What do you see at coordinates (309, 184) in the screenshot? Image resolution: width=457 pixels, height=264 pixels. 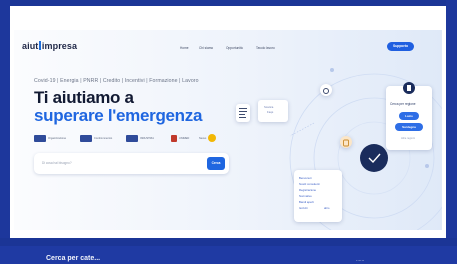 I see `menu-item: Nostri consulenti` at bounding box center [309, 184].